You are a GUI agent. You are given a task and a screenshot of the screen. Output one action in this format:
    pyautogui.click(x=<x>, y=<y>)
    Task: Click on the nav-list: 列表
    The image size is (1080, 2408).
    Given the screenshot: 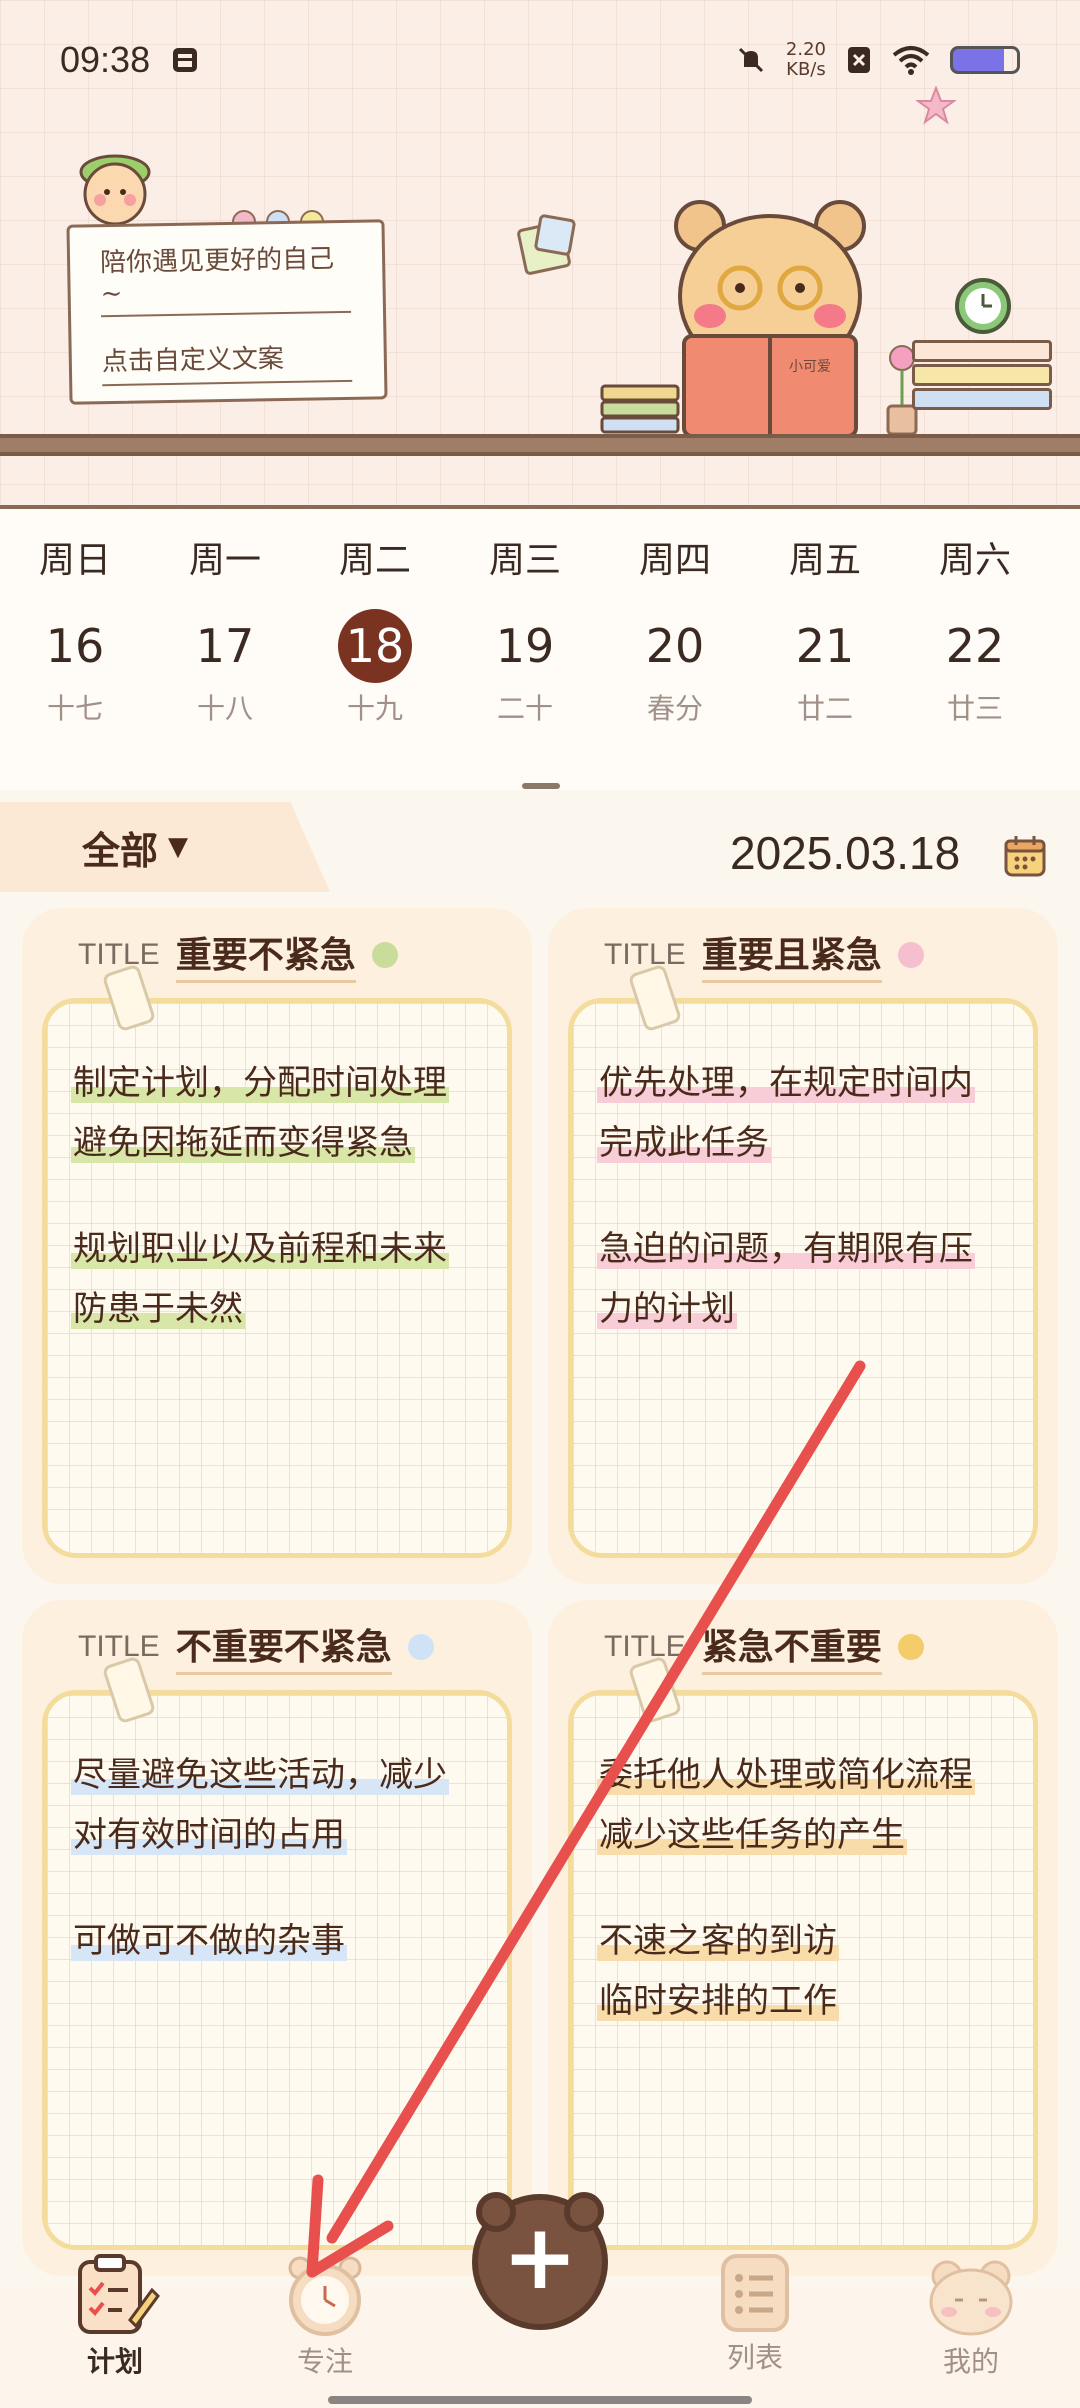 What is the action you would take?
    pyautogui.click(x=755, y=2313)
    